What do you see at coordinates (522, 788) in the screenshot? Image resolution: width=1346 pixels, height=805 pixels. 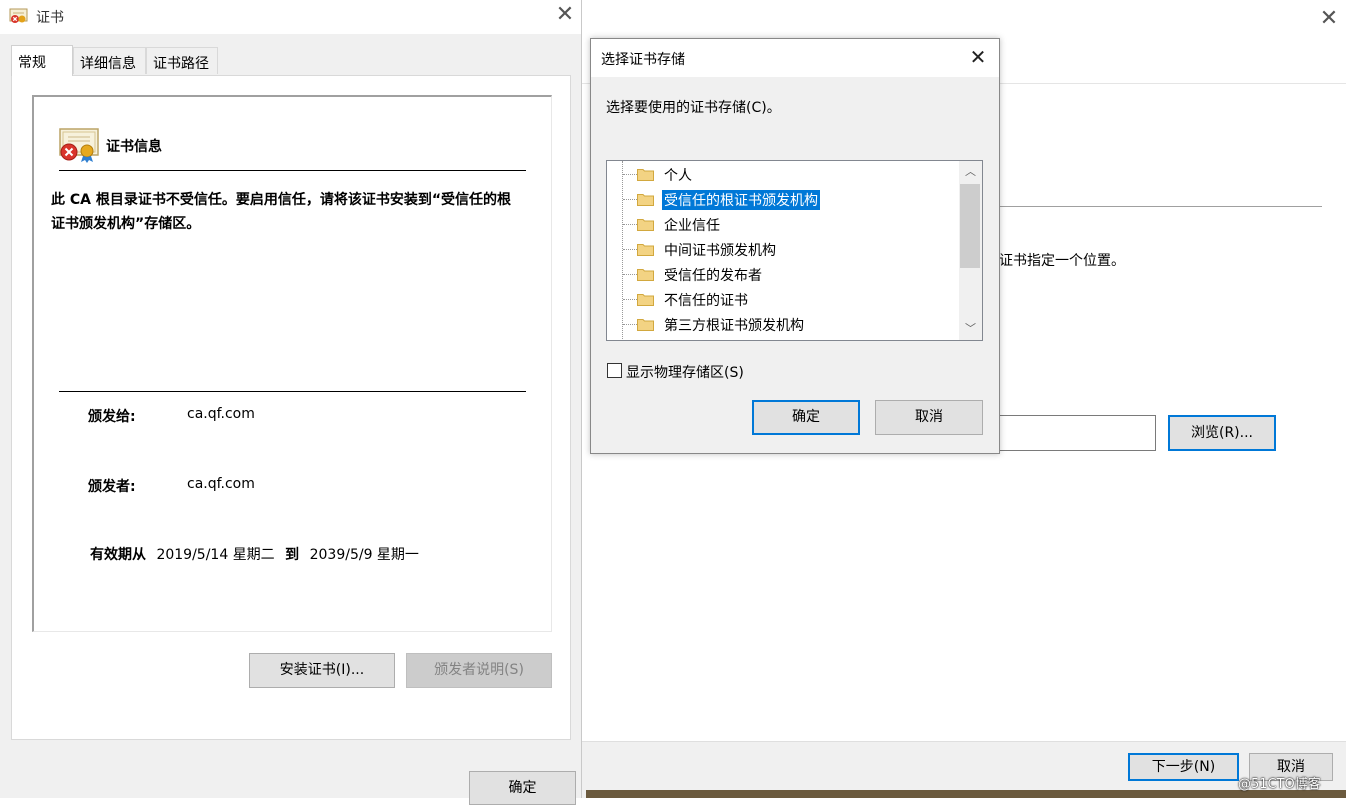 I see `certificate-ok-button: 确定` at bounding box center [522, 788].